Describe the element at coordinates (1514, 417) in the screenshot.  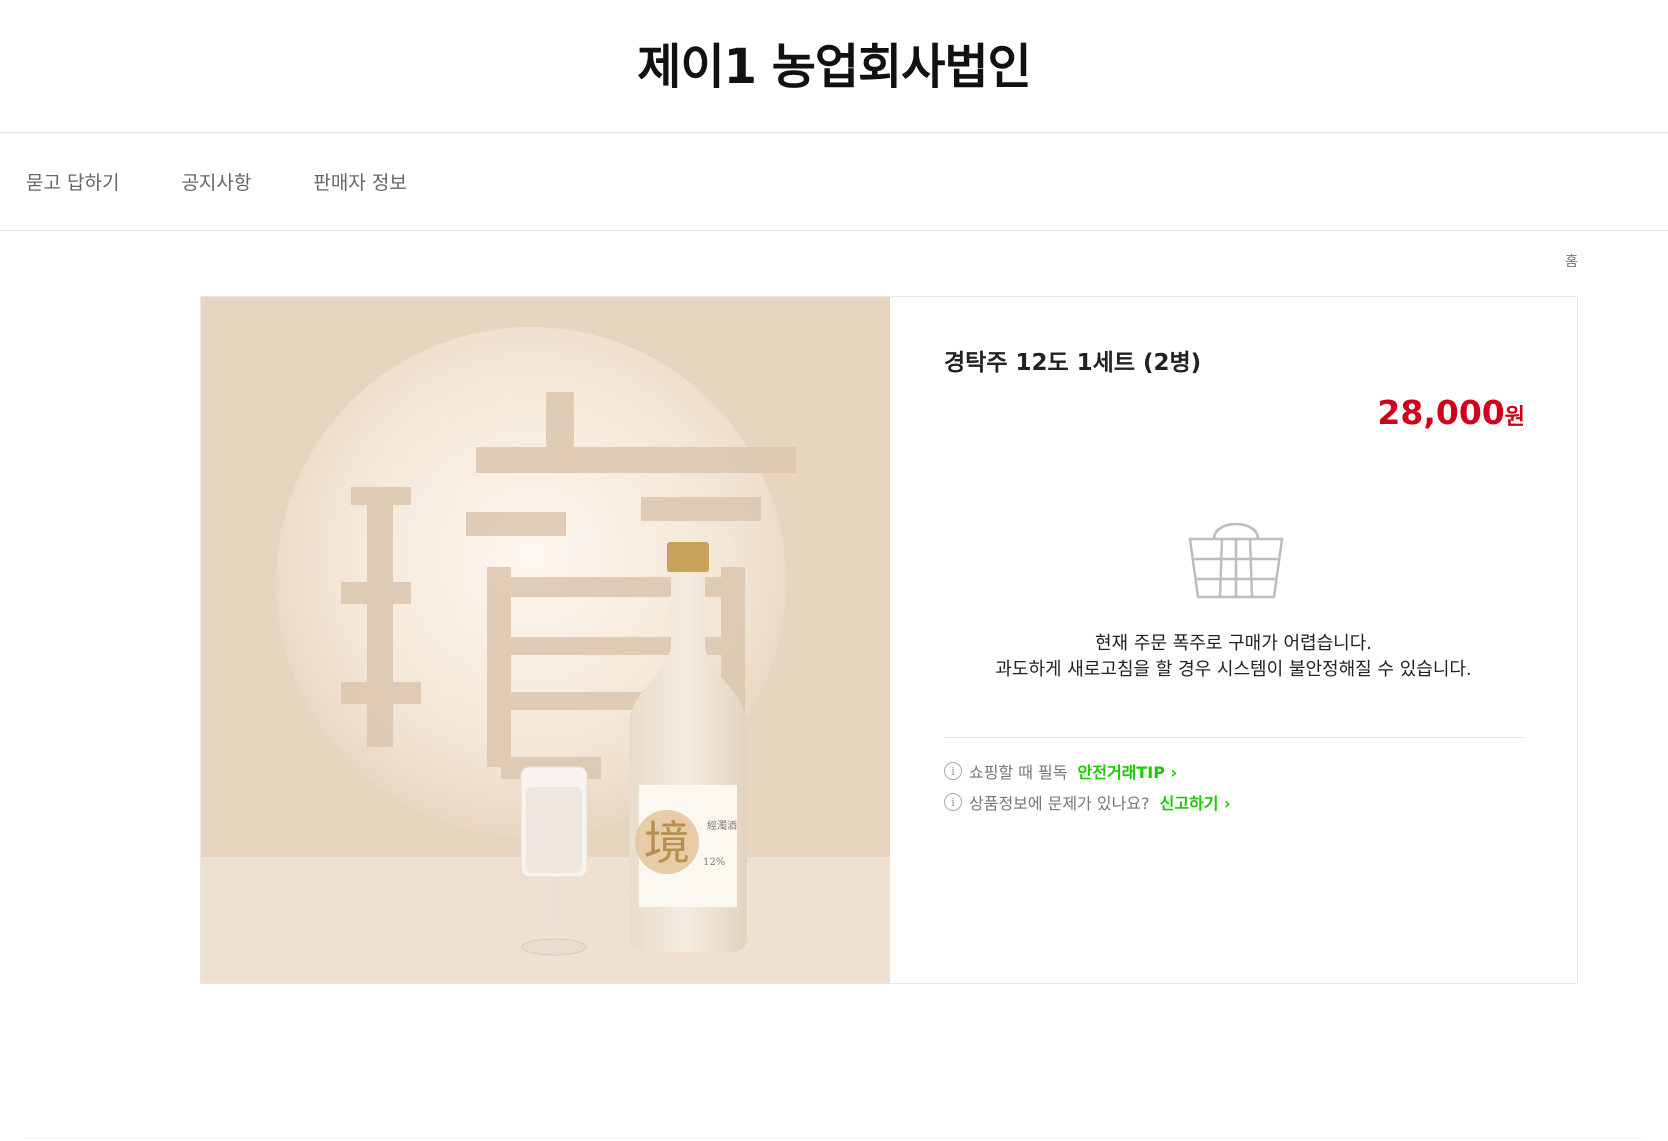
I see `price-unit: 원` at that location.